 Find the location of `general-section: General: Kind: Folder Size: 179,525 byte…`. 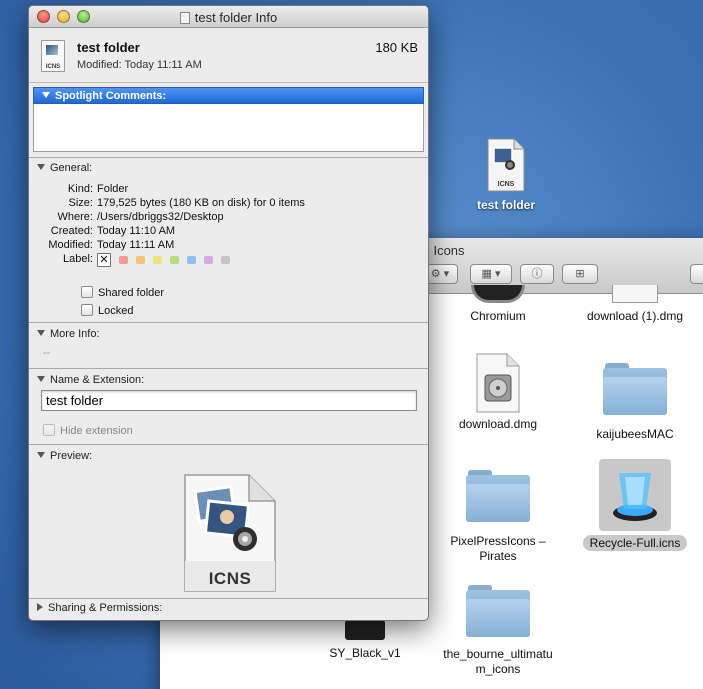

general-section: General: Kind: Folder Size: 179,525 byte… is located at coordinates (228, 240).